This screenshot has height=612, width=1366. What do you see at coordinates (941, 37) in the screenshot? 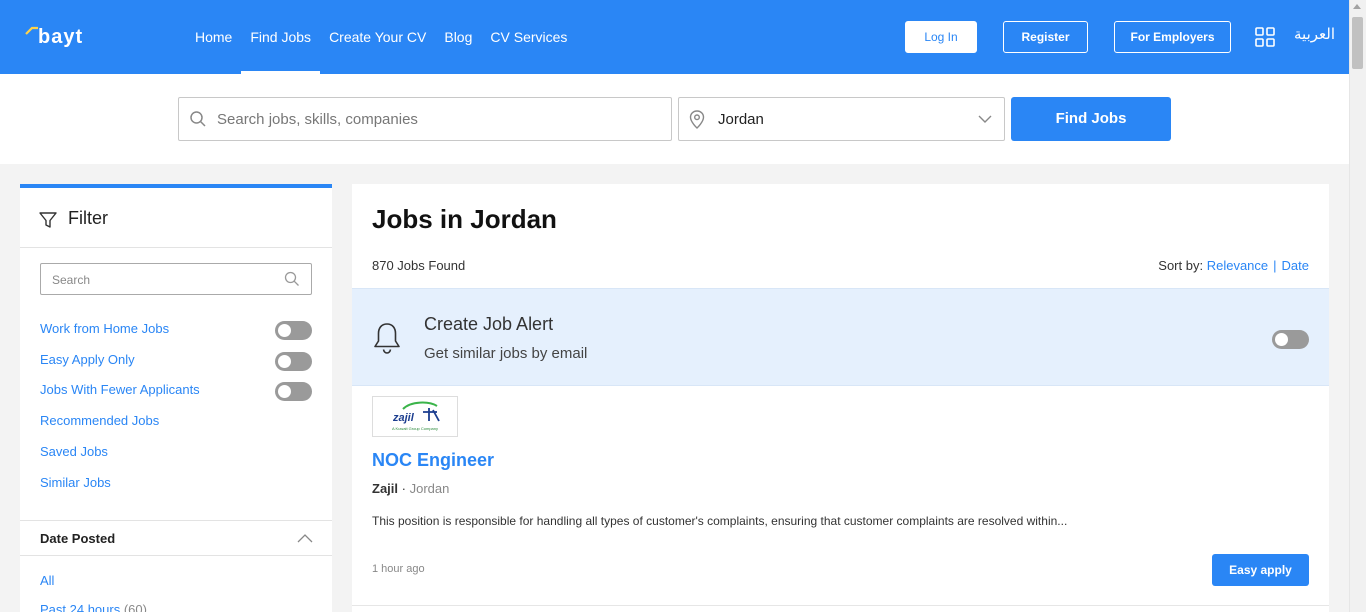
I see `login-button: Log In` at bounding box center [941, 37].